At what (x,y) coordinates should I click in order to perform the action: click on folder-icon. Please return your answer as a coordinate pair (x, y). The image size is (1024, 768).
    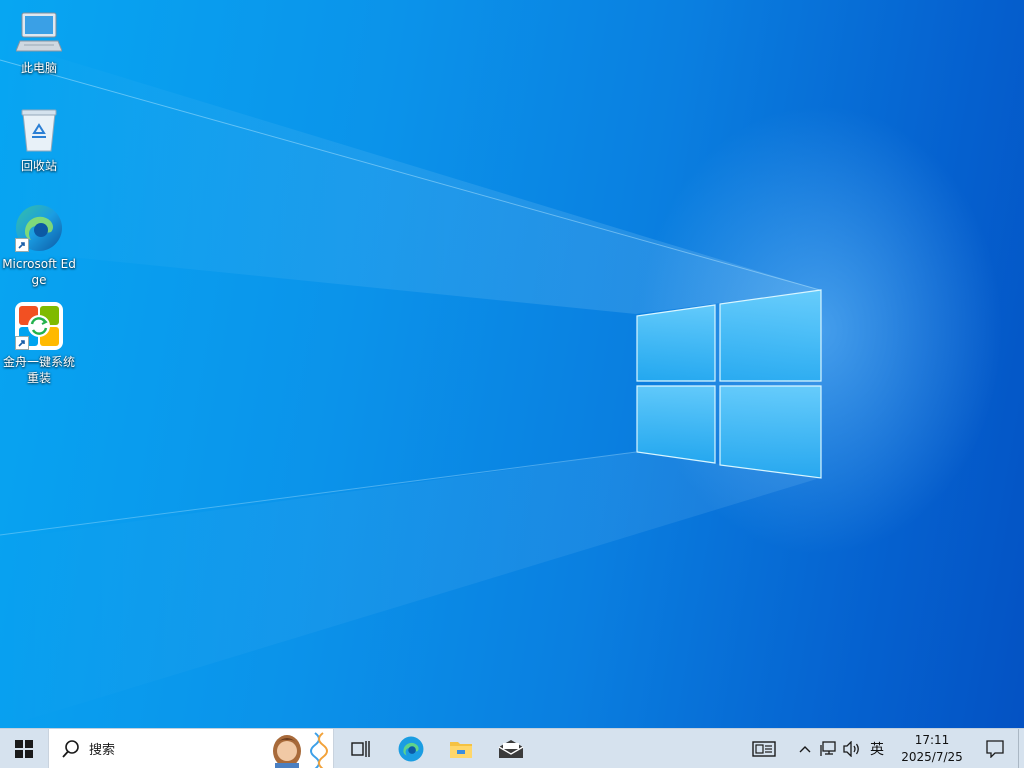
    Looking at the image, I should click on (461, 749).